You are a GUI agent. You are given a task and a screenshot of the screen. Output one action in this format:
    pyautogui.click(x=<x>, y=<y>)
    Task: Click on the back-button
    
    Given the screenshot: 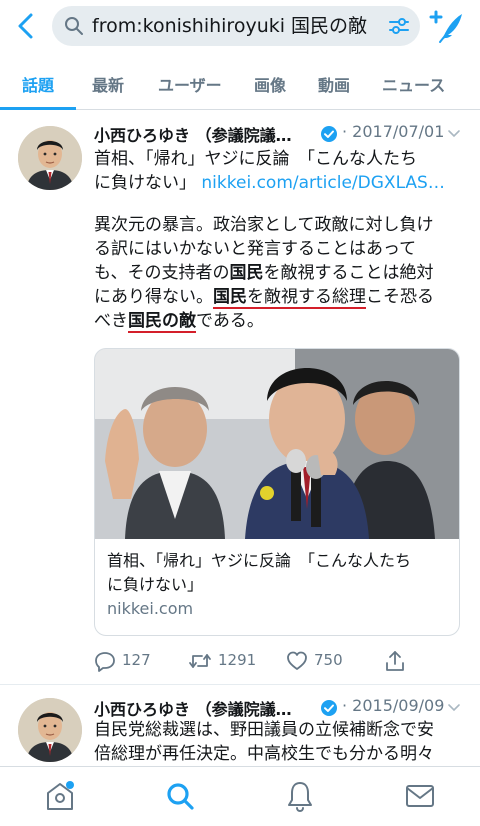 What is the action you would take?
    pyautogui.click(x=26, y=26)
    